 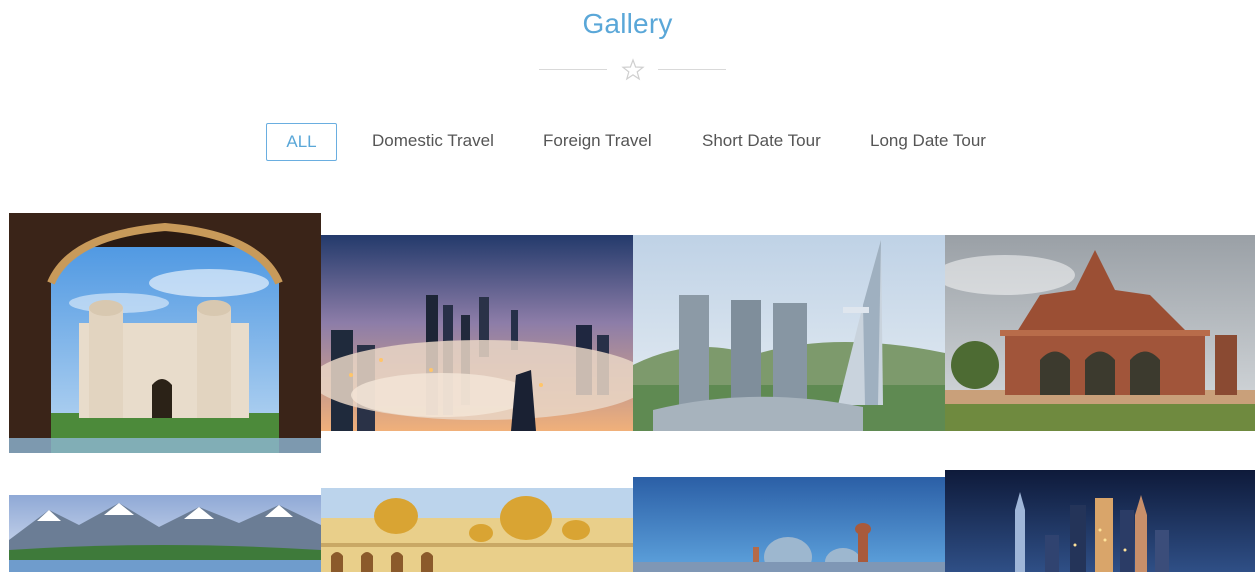 What do you see at coordinates (789, 524) in the screenshot?
I see `gallery-image-mosque` at bounding box center [789, 524].